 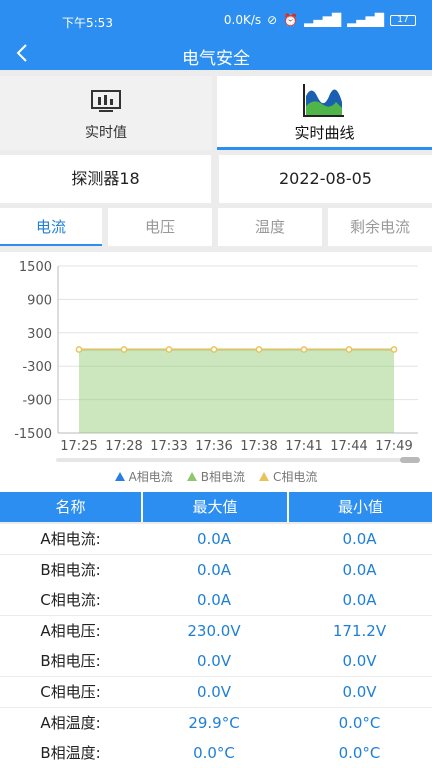 I want to click on signal-icon-2: ▂▄▆█, so click(x=365, y=20).